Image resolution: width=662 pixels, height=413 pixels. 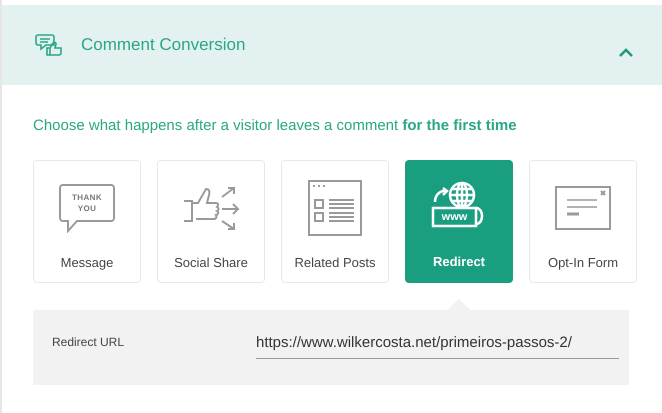 I want to click on field-label: Redirect URL, so click(x=89, y=342).